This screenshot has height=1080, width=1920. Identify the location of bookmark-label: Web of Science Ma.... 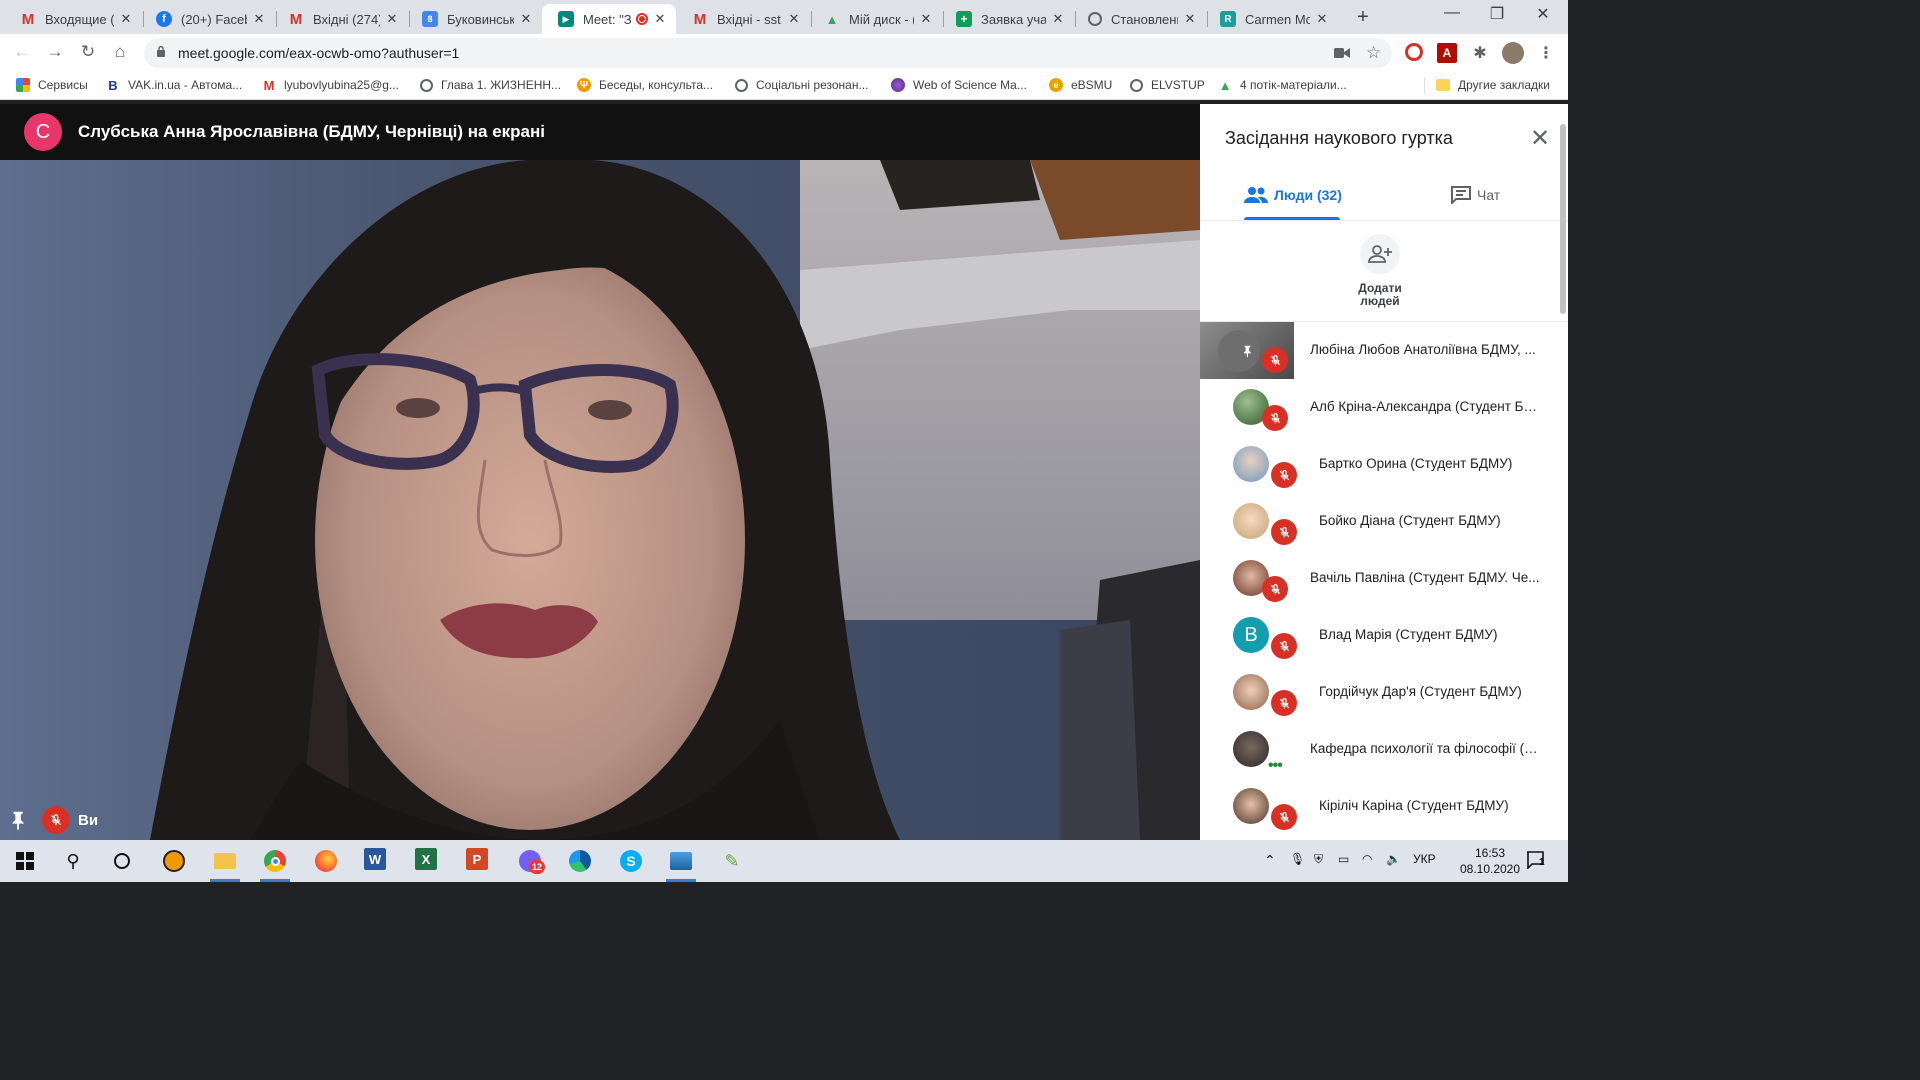
(970, 85).